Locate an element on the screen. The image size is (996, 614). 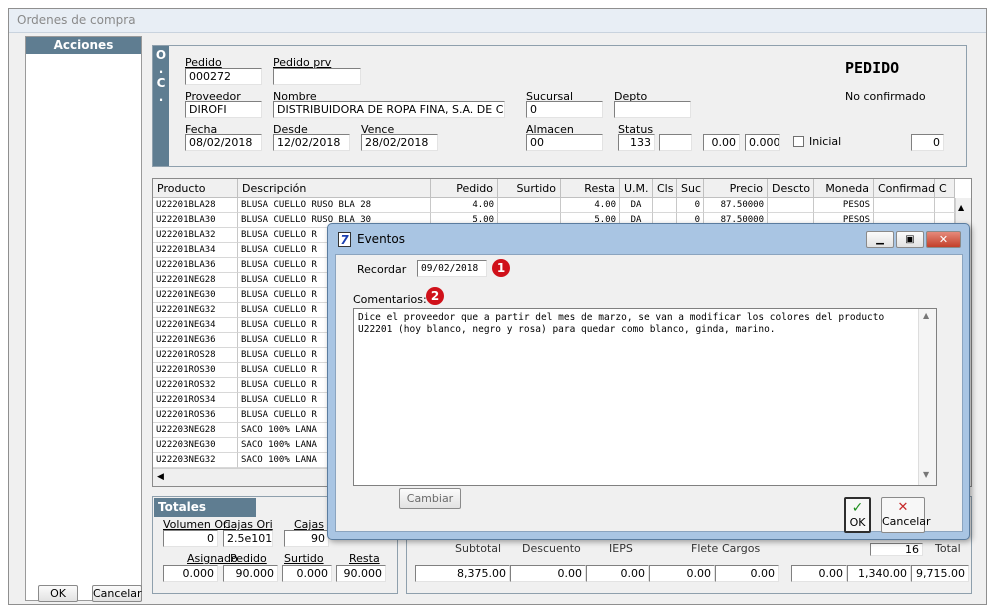
cell-producto: U22201ROS32 is located at coordinates (195, 385).